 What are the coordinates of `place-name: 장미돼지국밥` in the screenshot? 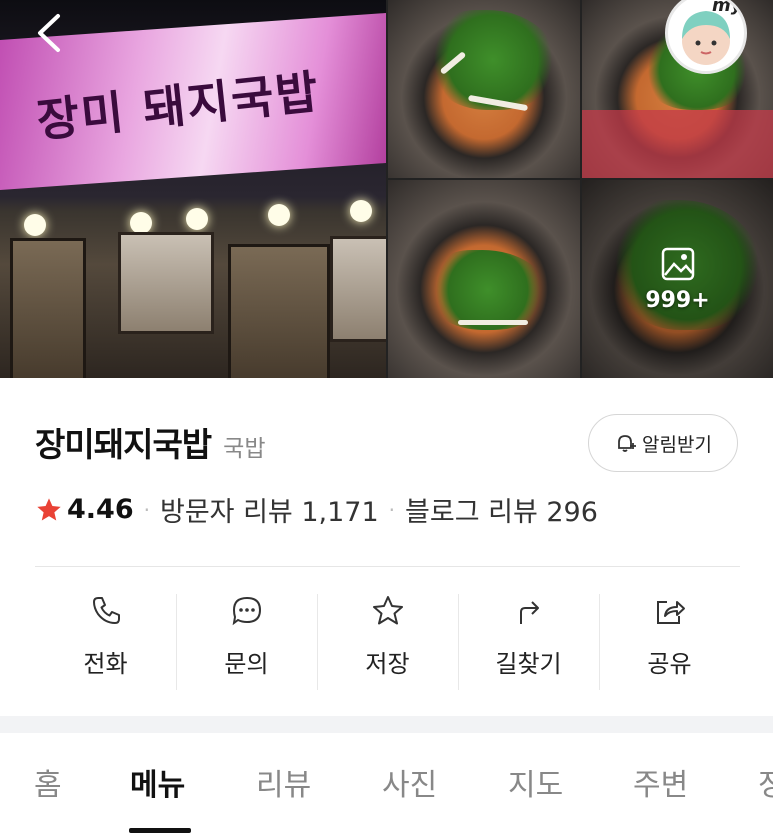 It's located at (123, 444).